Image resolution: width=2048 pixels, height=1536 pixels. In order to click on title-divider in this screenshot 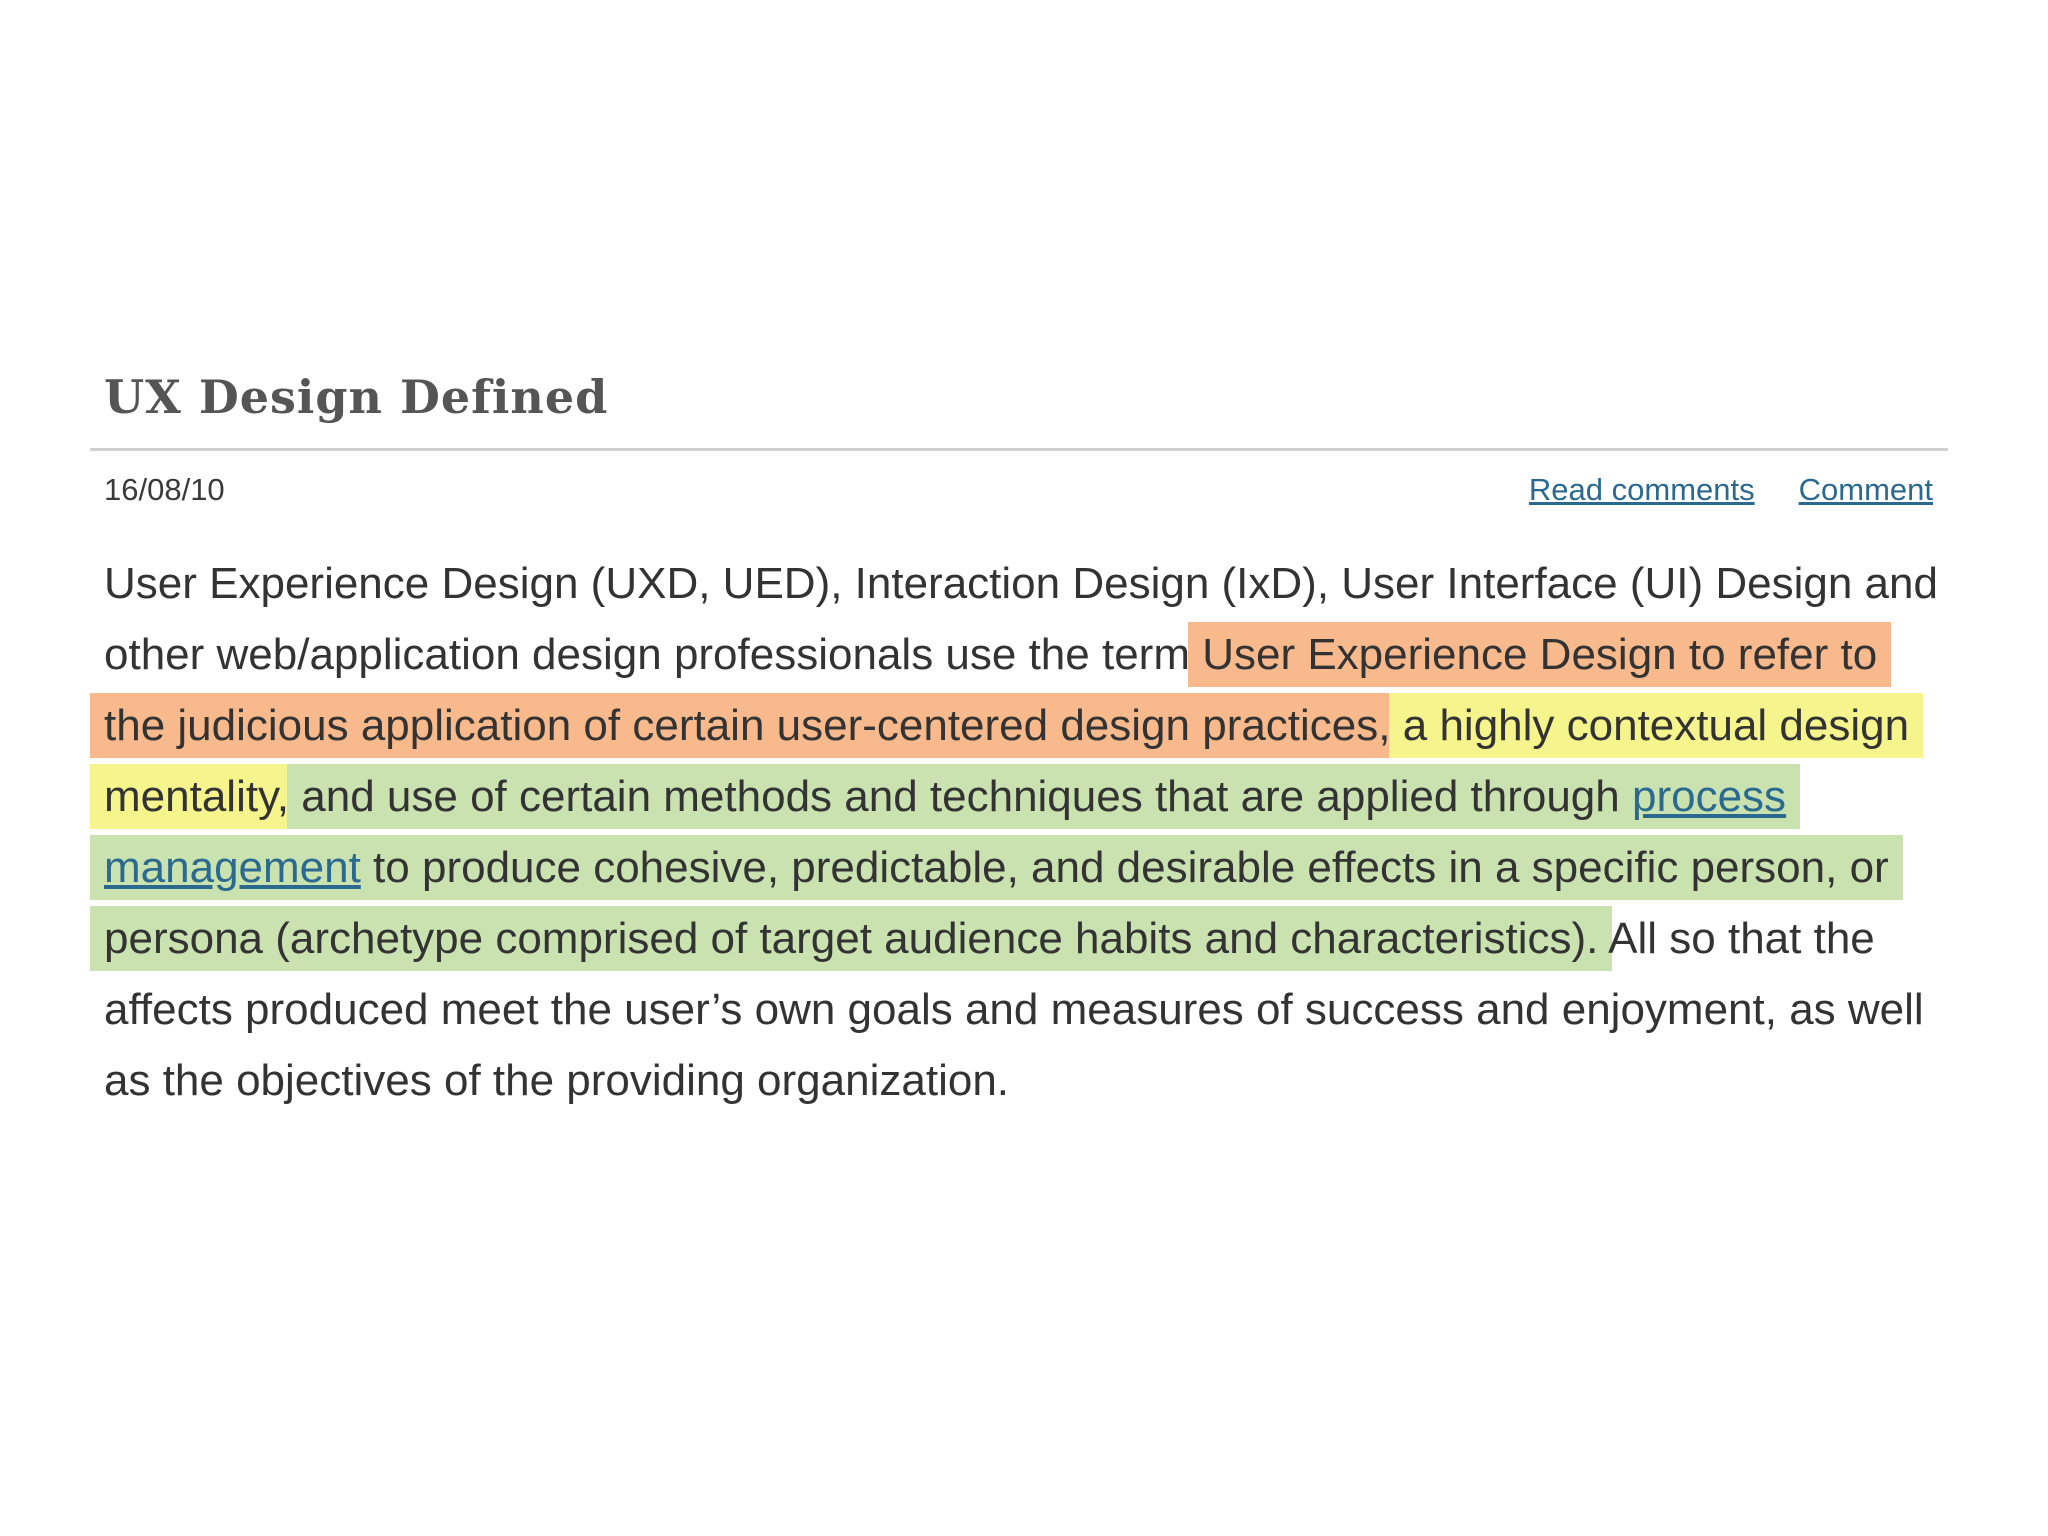, I will do `click(1019, 449)`.